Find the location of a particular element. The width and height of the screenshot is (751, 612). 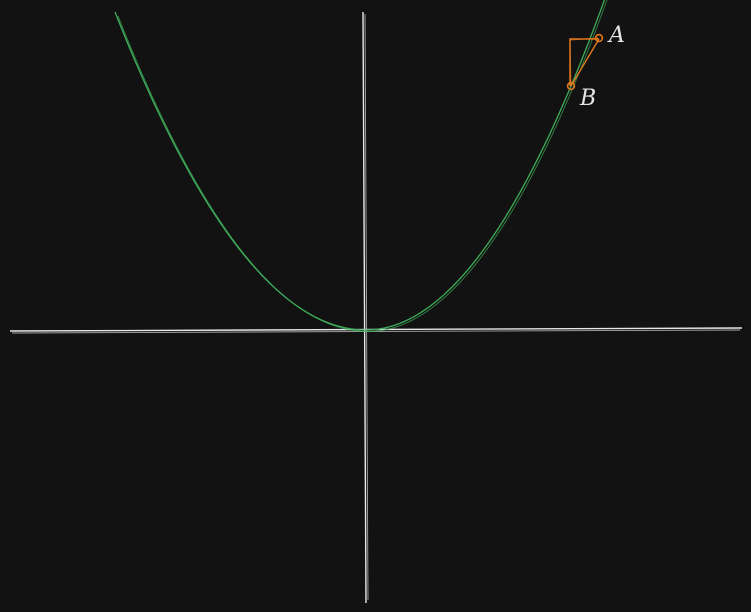

point-b-label: B is located at coordinates (587, 98).